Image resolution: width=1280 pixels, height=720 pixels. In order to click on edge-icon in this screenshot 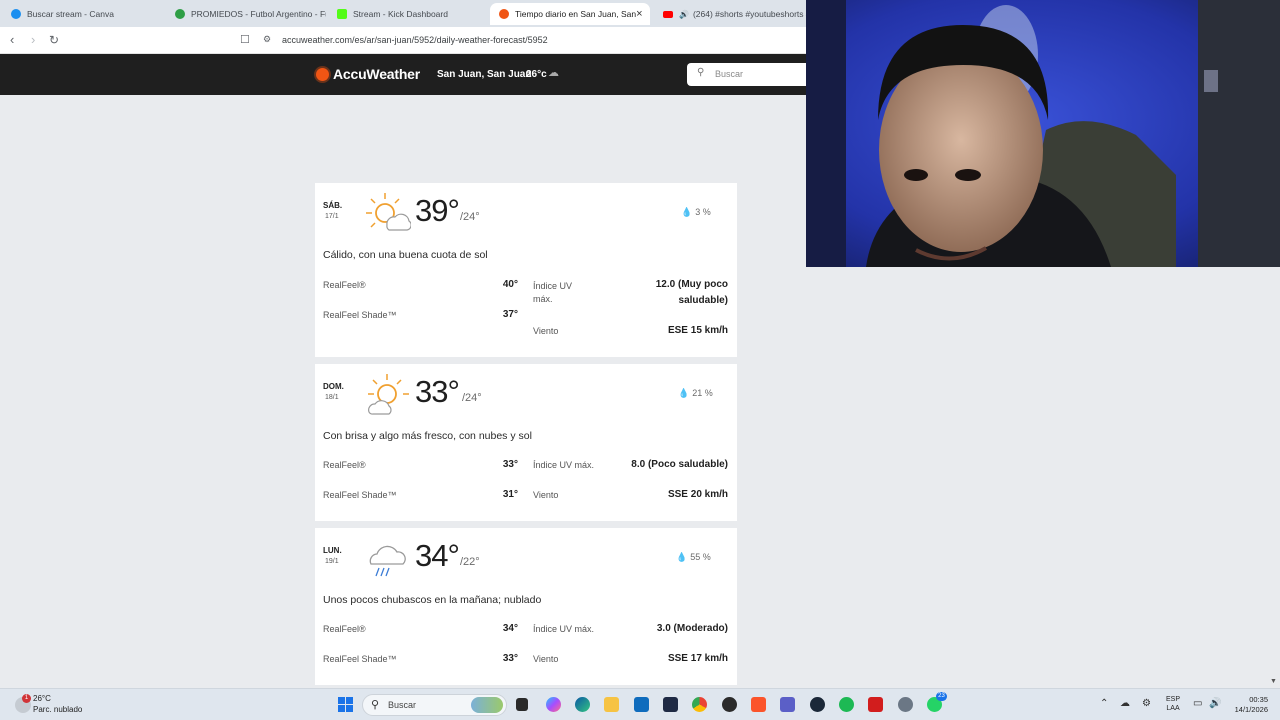, I will do `click(582, 704)`.